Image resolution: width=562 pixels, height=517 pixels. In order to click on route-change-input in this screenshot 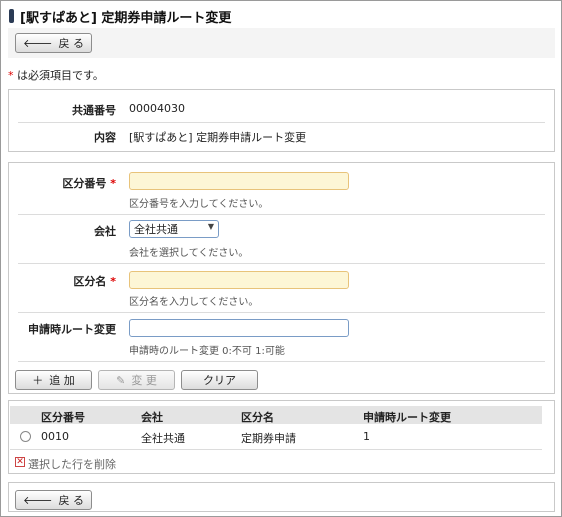, I will do `click(239, 328)`.